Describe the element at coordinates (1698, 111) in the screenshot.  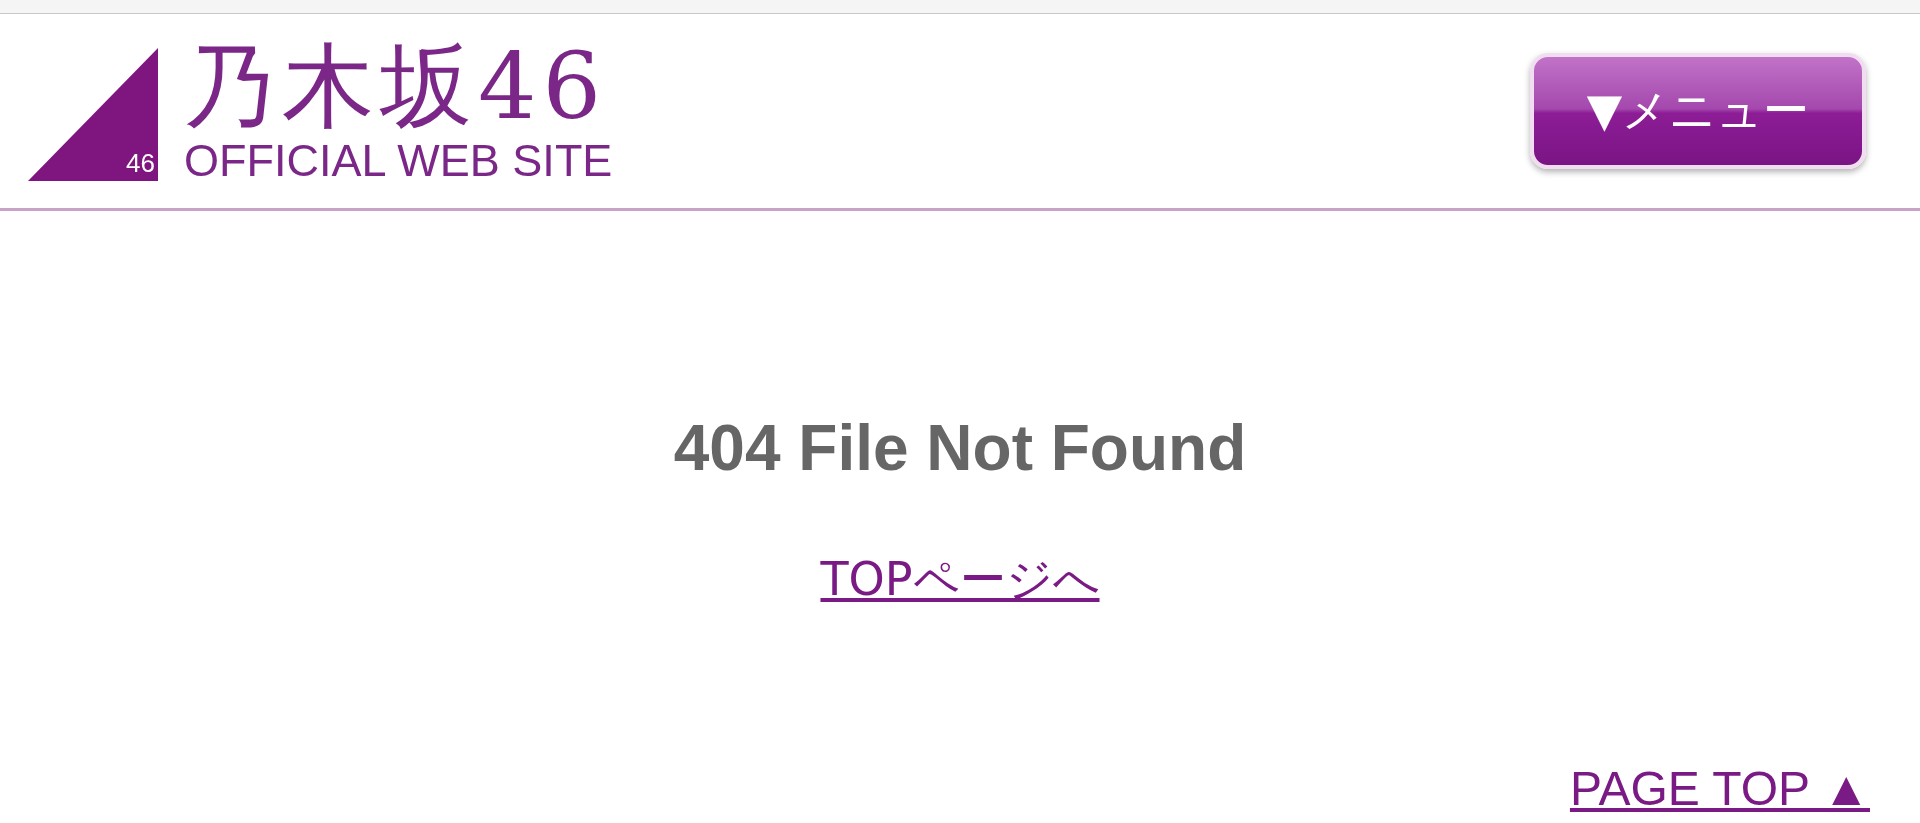
I see `menu-button: ▼メニュー` at that location.